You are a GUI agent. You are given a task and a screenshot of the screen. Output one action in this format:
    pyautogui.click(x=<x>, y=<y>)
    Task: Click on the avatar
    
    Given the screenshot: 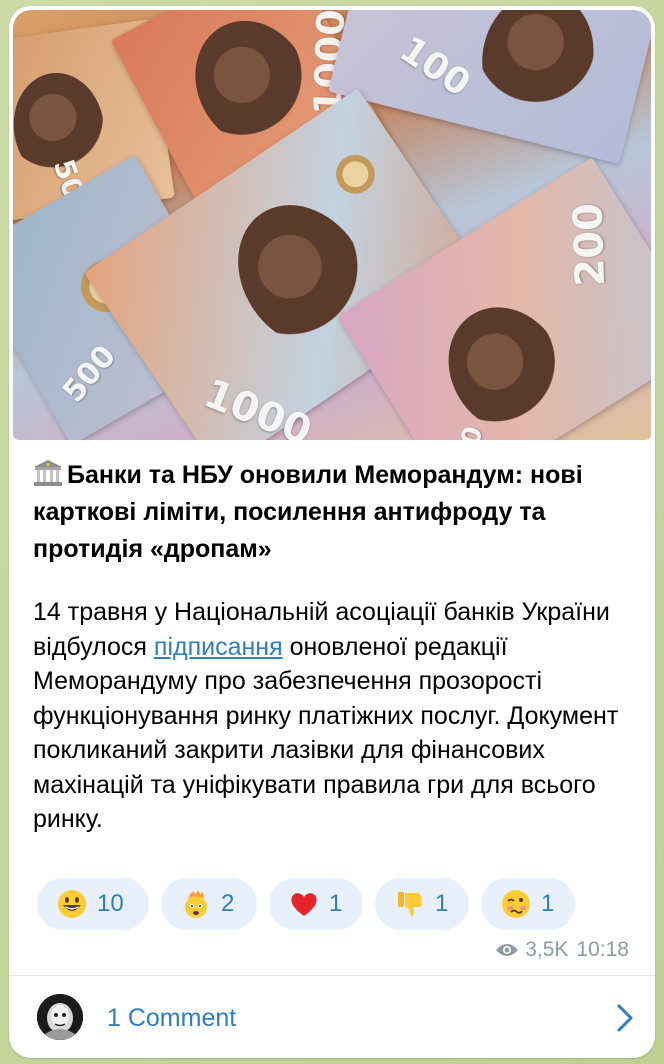 What is the action you would take?
    pyautogui.click(x=60, y=1017)
    